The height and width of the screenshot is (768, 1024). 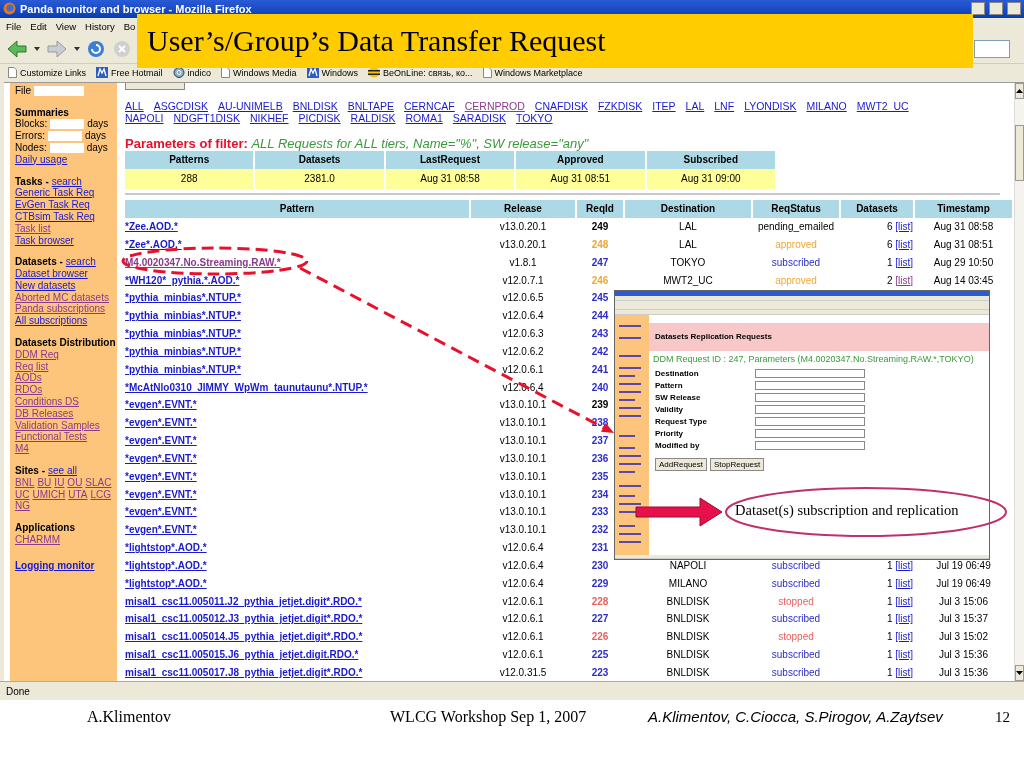 I want to click on sidebar-link: Req list, so click(x=32, y=366).